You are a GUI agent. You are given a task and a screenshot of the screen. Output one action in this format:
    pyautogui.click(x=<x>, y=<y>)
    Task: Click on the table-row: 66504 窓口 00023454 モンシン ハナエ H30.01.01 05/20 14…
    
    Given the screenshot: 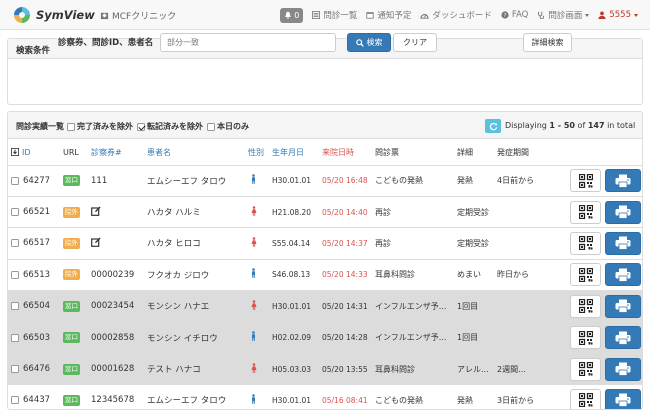 What is the action you would take?
    pyautogui.click(x=325, y=306)
    